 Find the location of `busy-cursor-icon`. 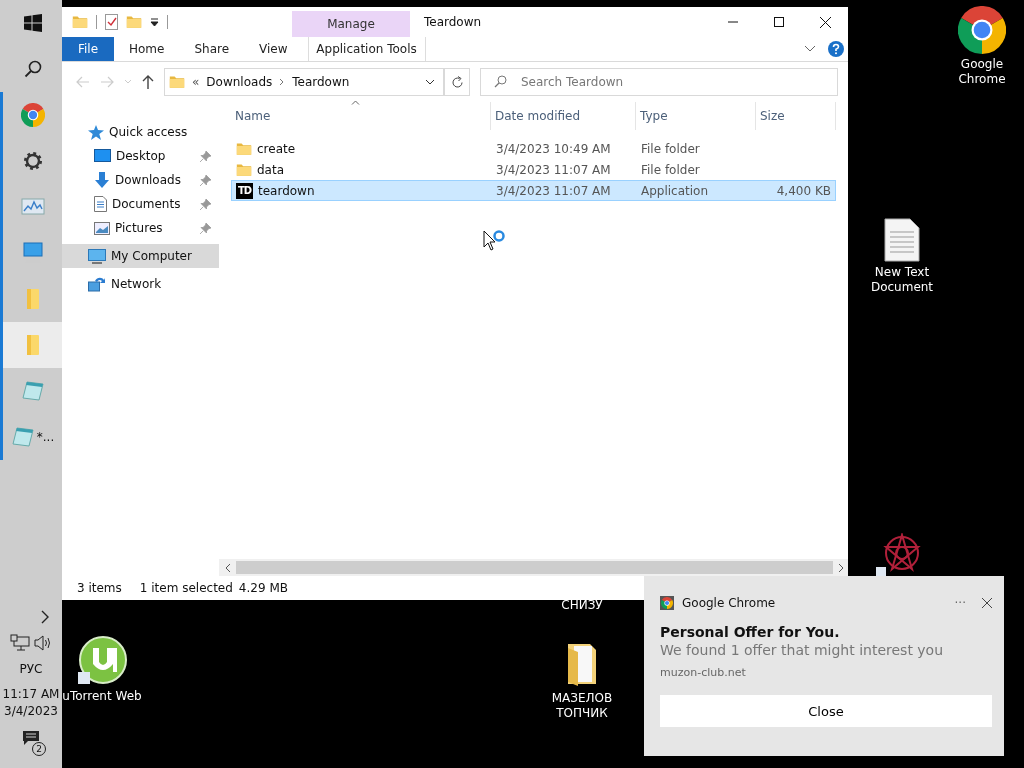

busy-cursor-icon is located at coordinates (495, 241).